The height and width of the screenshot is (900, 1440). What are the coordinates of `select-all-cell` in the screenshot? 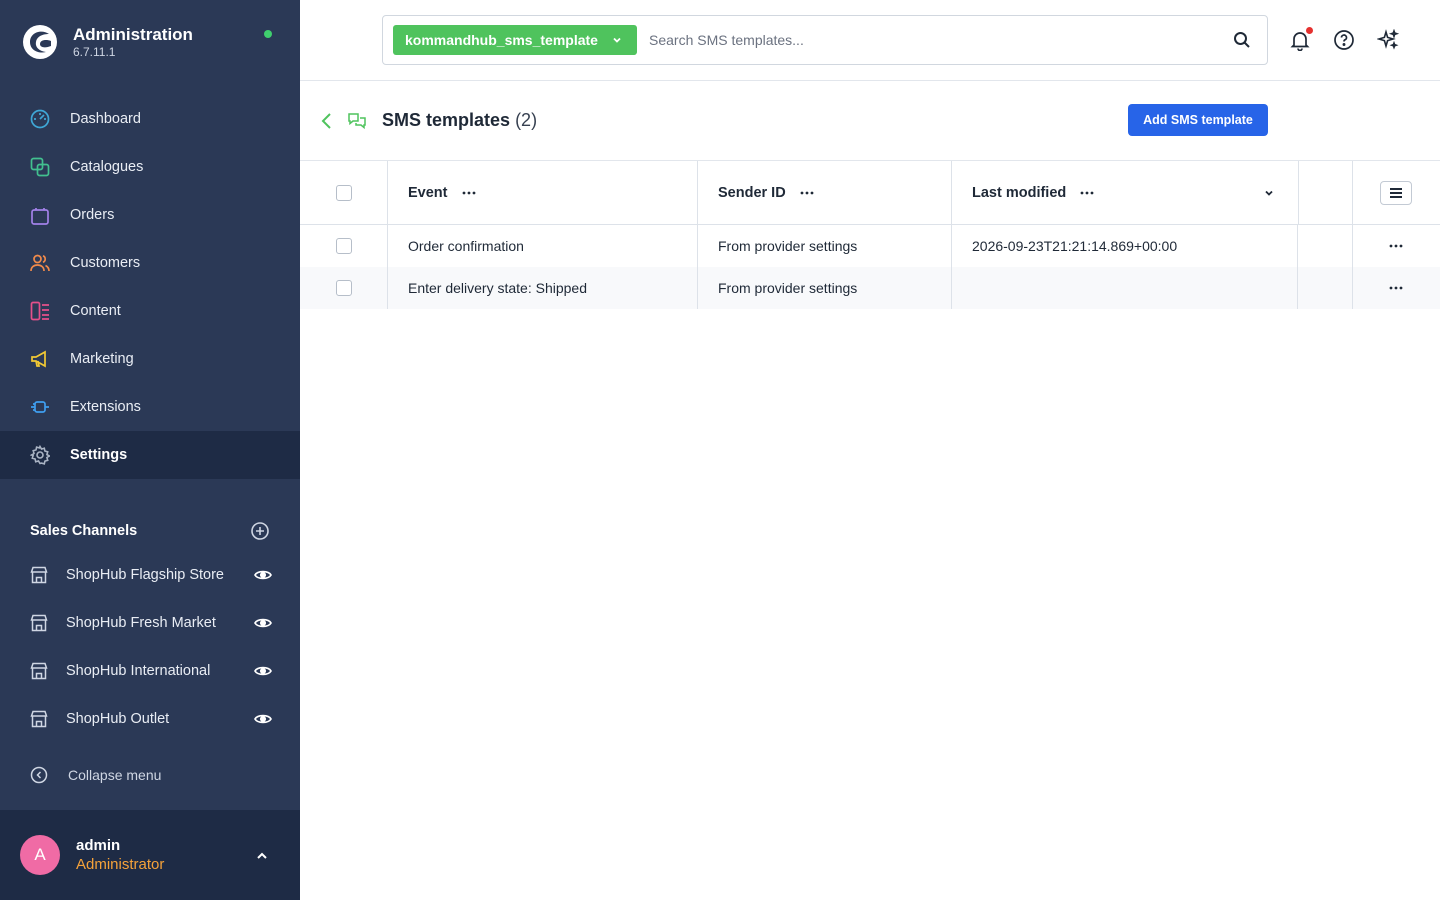 It's located at (344, 192).